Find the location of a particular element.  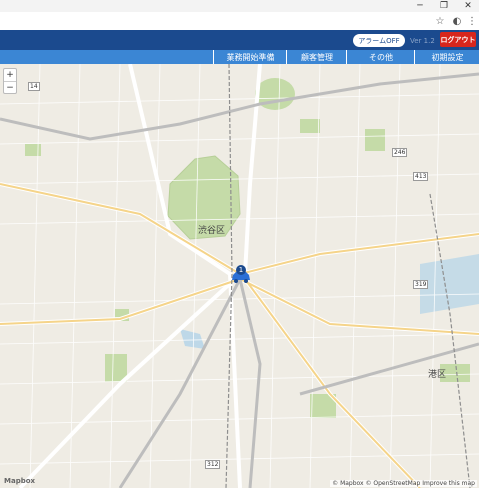

menu-item-settings: 初期設定 is located at coordinates (446, 57).